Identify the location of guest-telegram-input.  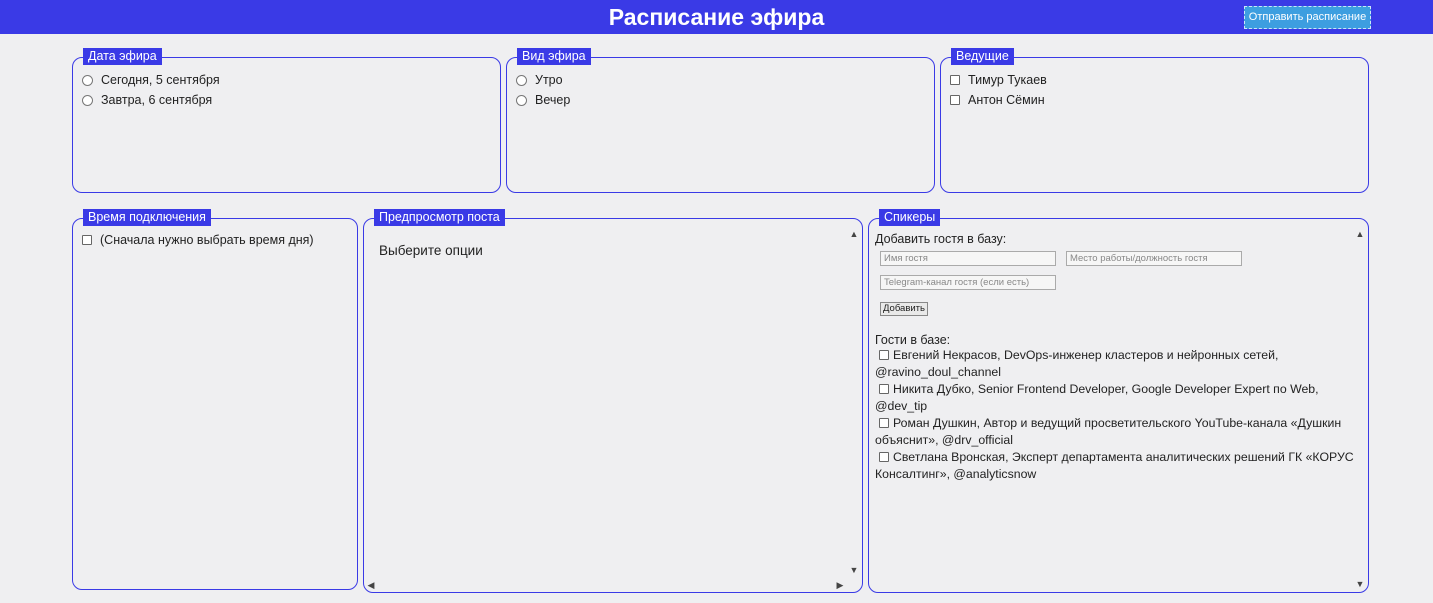
(968, 282).